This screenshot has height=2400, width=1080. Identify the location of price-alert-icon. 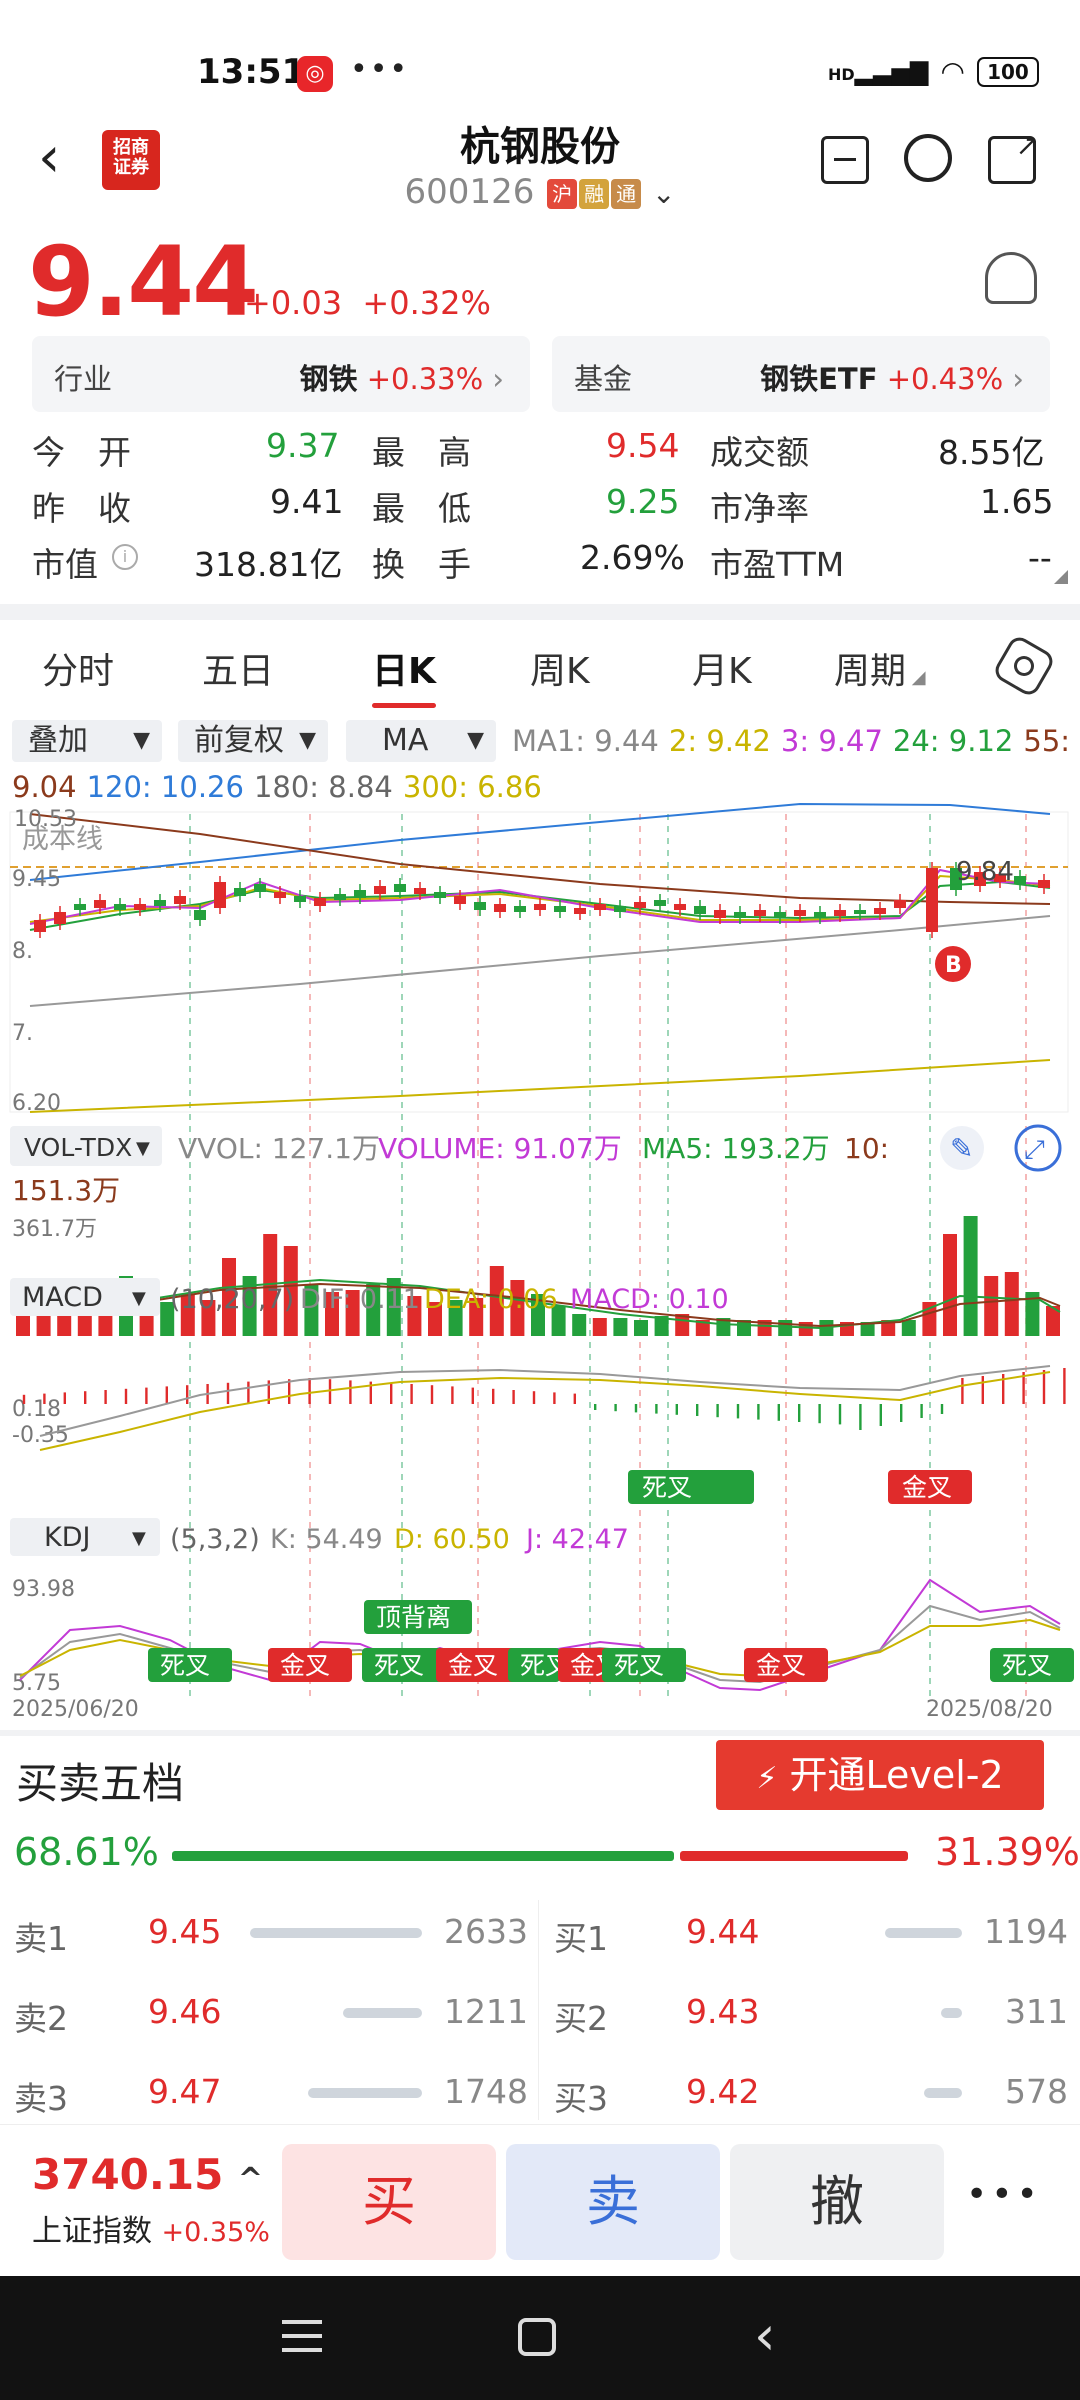
(1011, 278).